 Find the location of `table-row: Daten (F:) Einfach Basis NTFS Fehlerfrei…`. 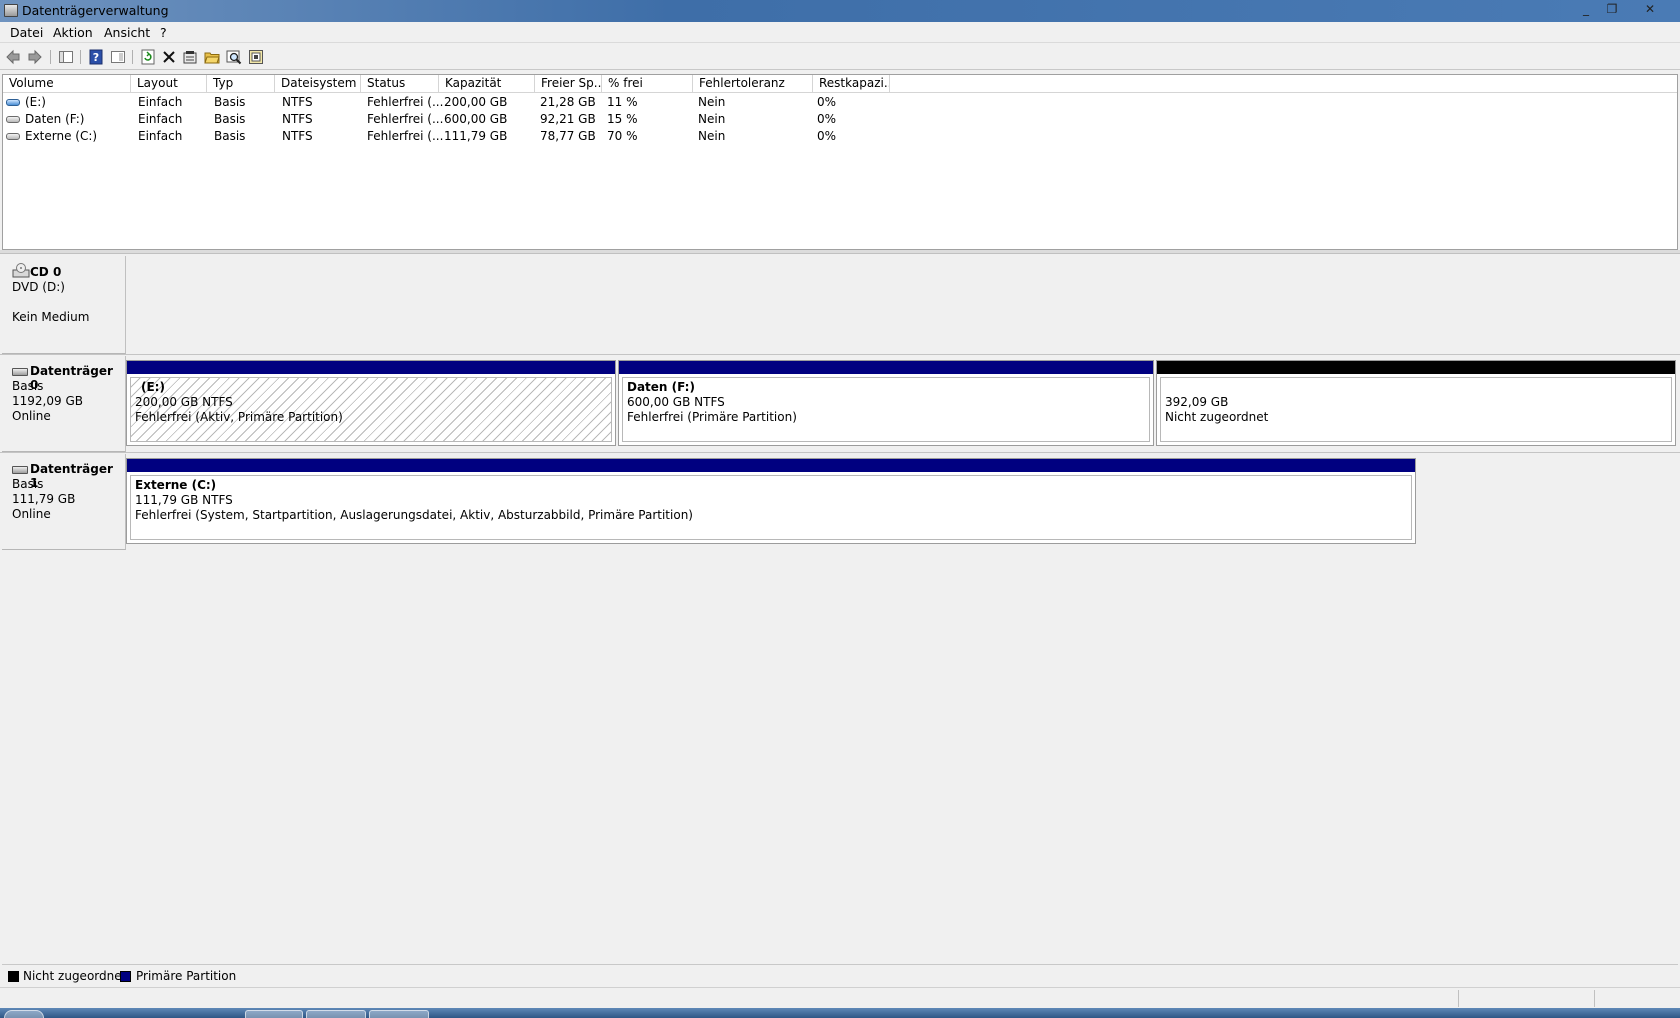

table-row: Daten (F:) Einfach Basis NTFS Fehlerfrei… is located at coordinates (840, 119).